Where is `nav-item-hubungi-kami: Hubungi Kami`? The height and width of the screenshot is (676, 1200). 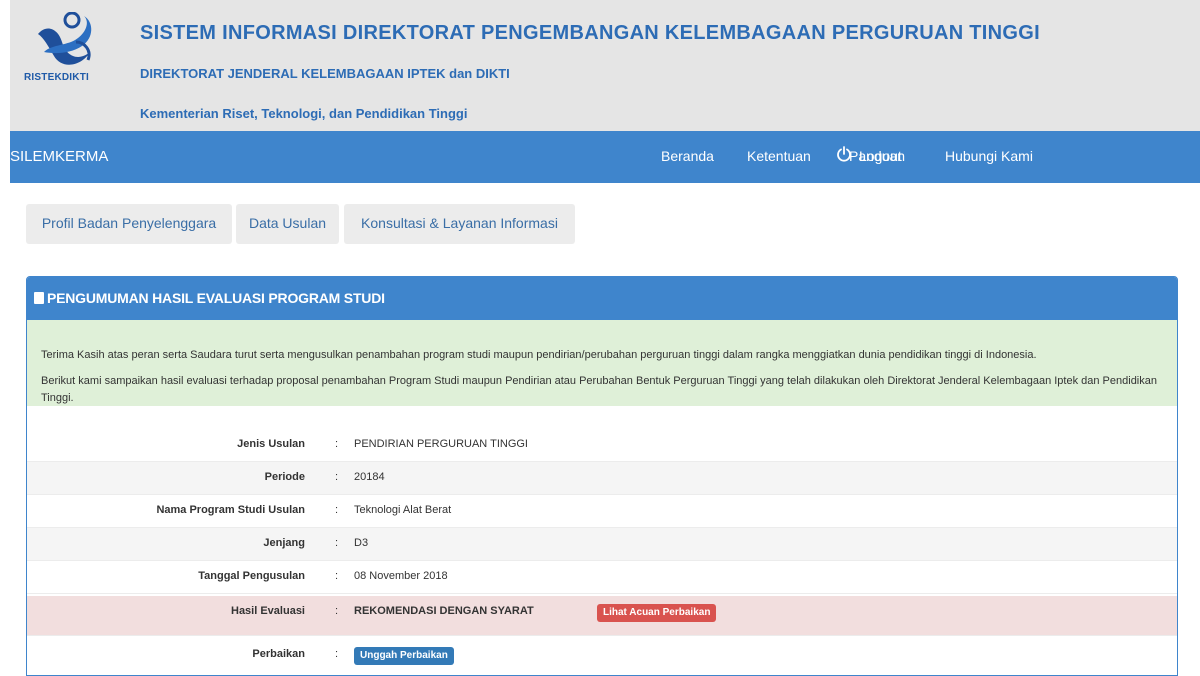 nav-item-hubungi-kami: Hubungi Kami is located at coordinates (989, 156).